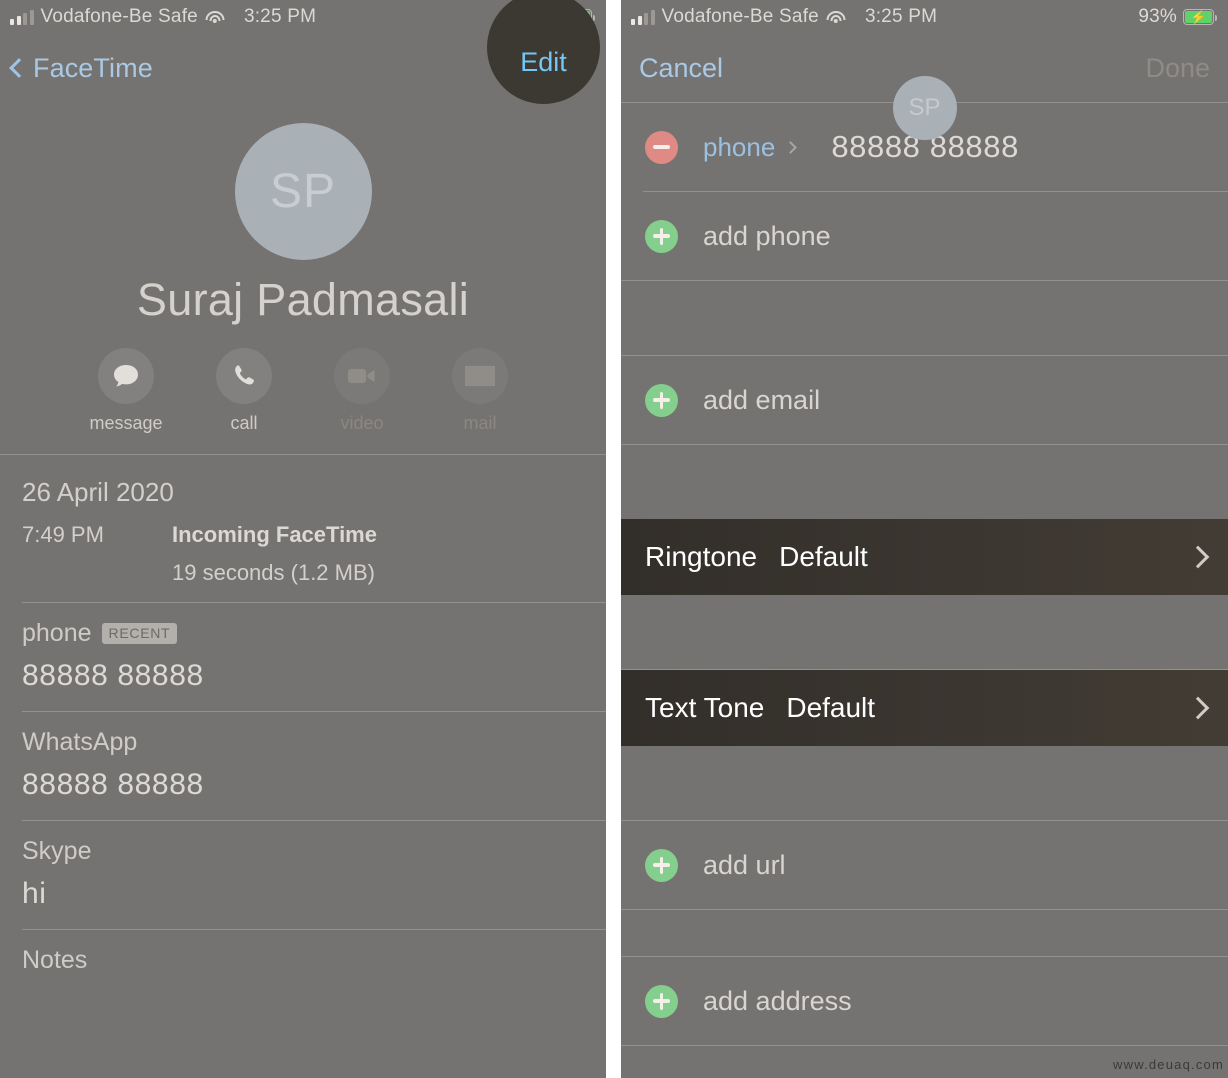  What do you see at coordinates (126, 423) in the screenshot?
I see `action-message-label: message` at bounding box center [126, 423].